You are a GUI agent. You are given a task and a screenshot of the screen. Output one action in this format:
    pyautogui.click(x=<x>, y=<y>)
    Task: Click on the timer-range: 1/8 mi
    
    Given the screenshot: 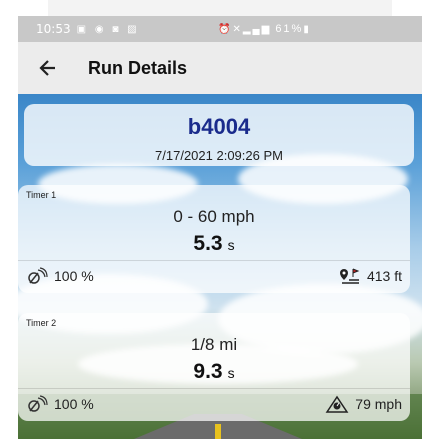 What is the action you would take?
    pyautogui.click(x=214, y=344)
    